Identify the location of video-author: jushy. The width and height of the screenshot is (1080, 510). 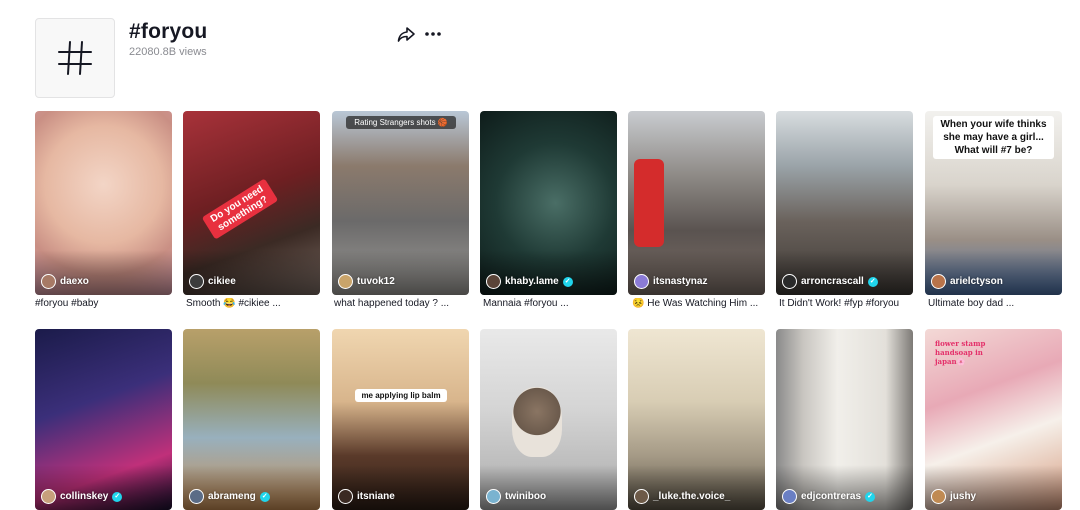
(953, 496).